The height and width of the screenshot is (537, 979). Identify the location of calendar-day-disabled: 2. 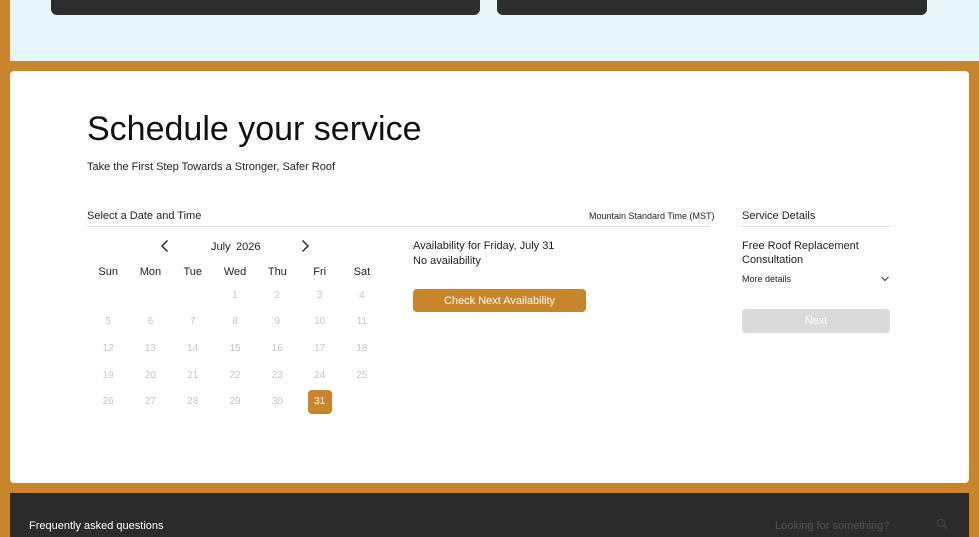
(277, 295).